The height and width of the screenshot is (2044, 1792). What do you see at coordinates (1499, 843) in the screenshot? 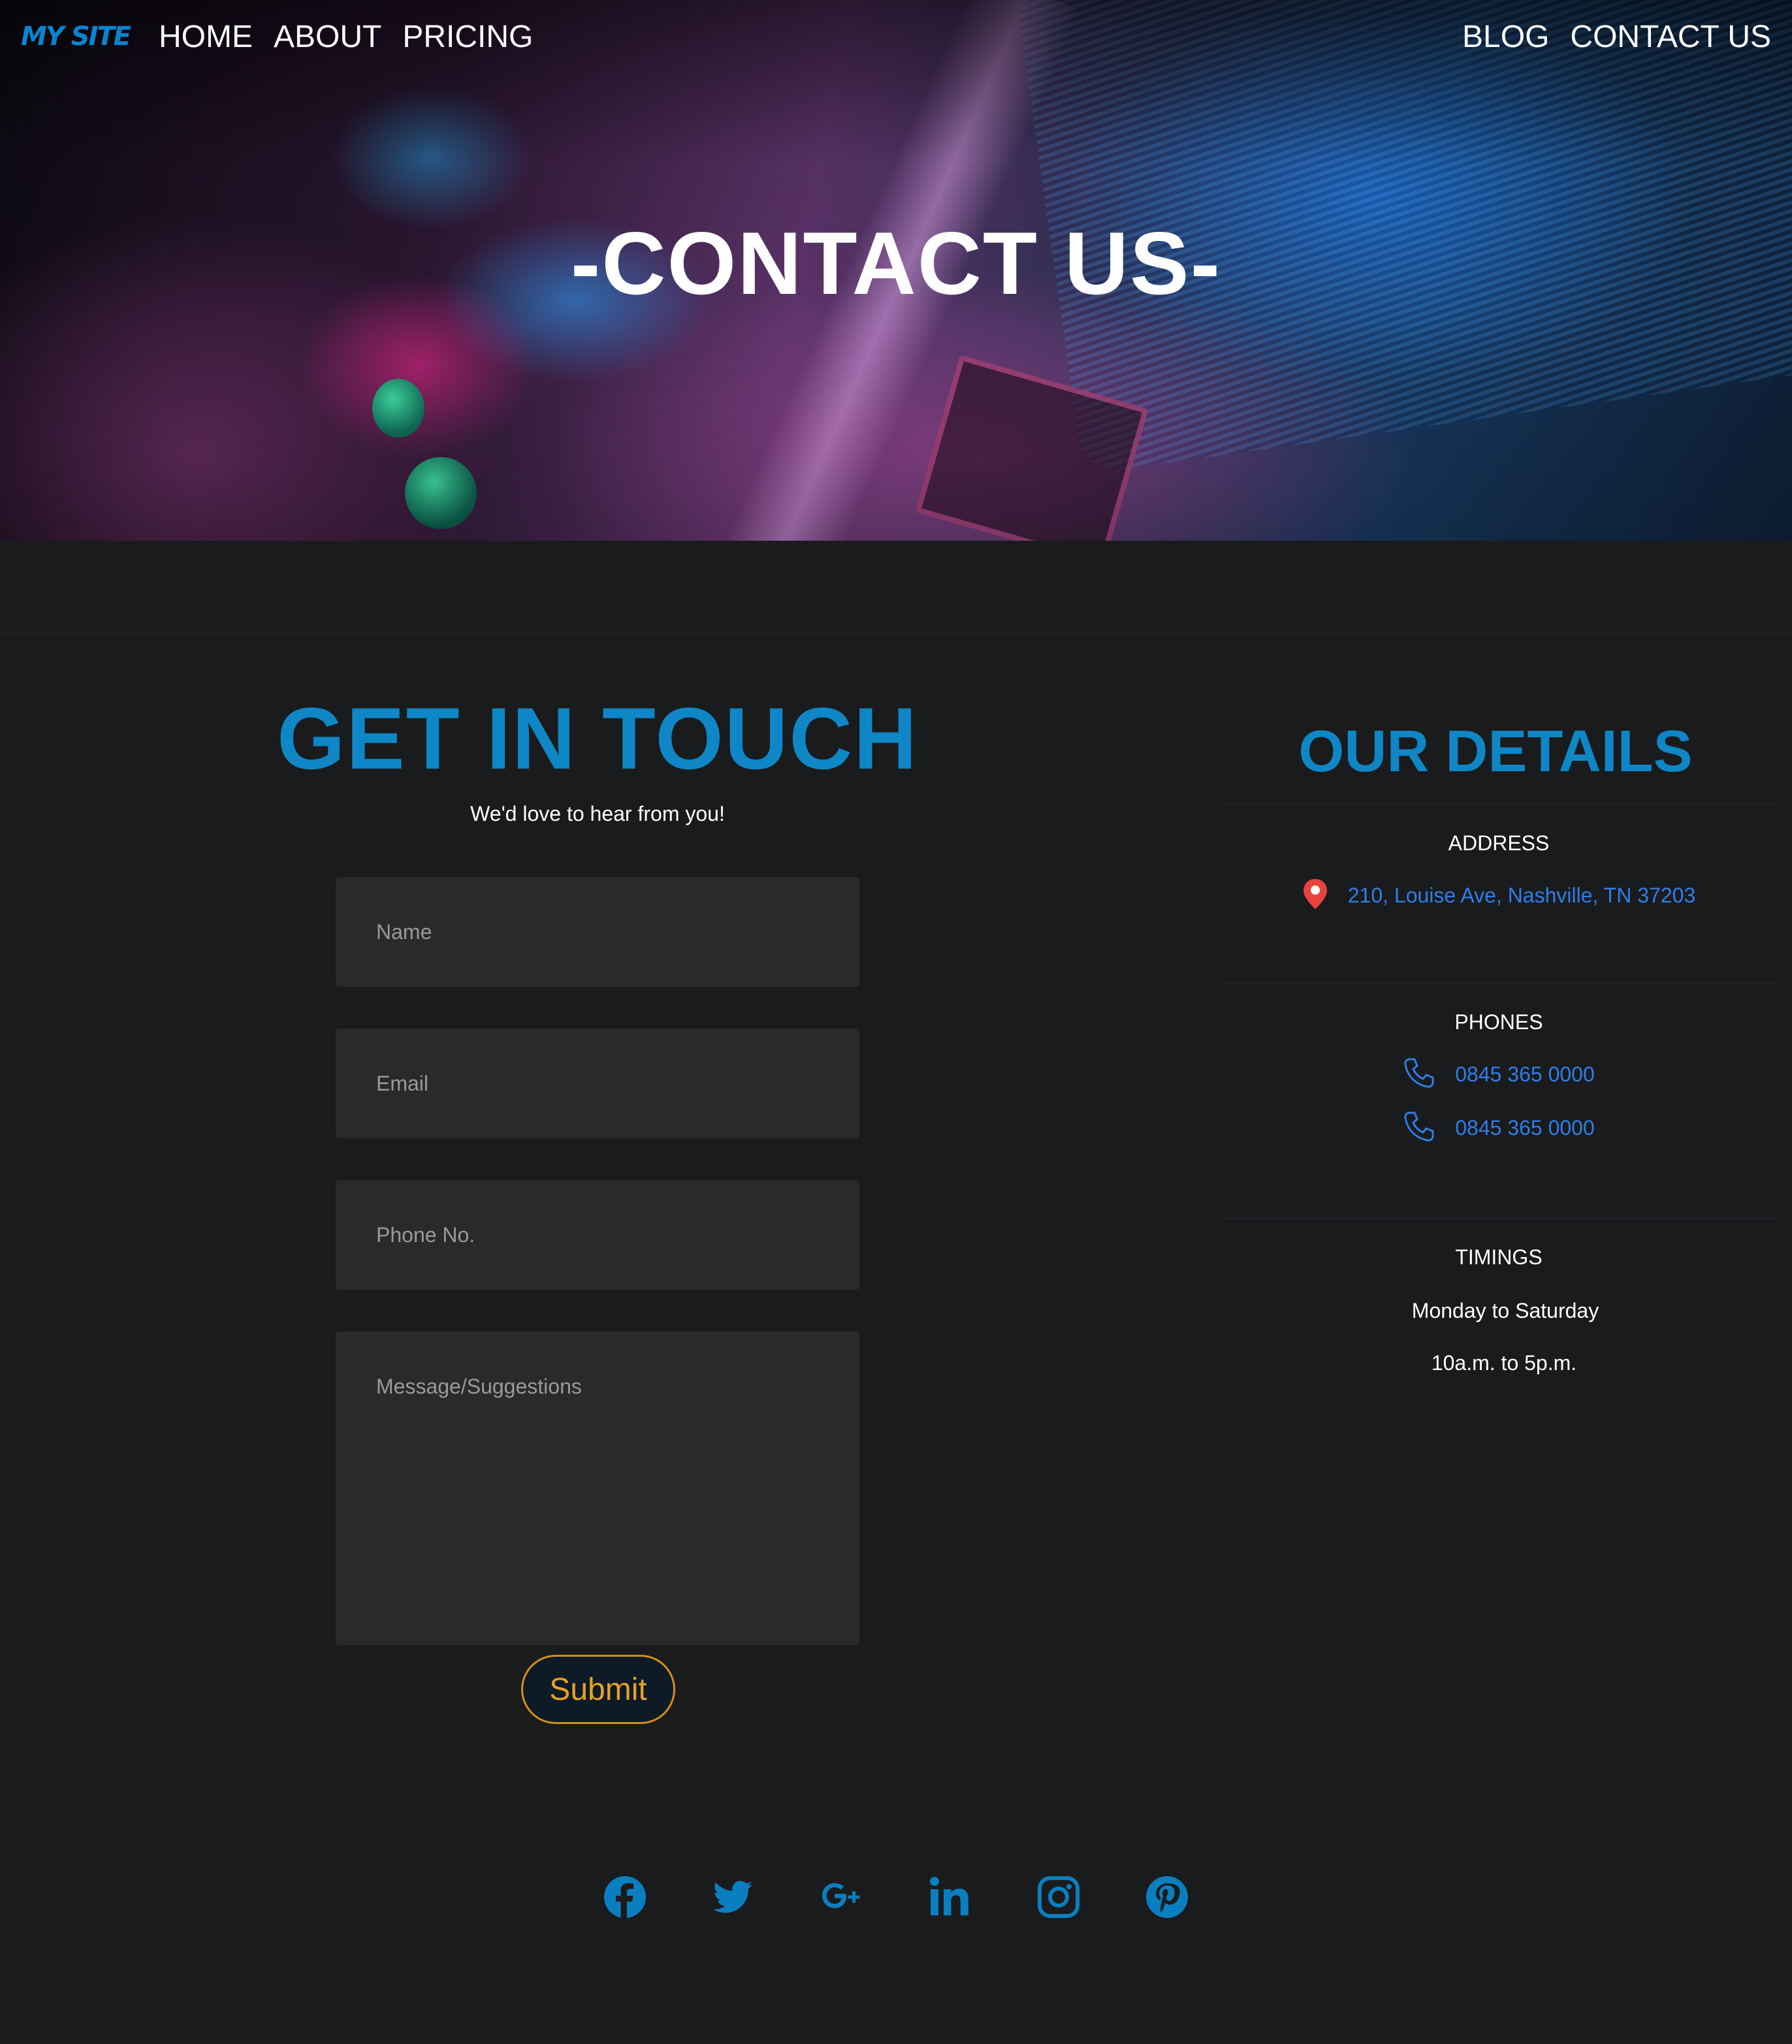
I see `address-heading: ADDRESS` at bounding box center [1499, 843].